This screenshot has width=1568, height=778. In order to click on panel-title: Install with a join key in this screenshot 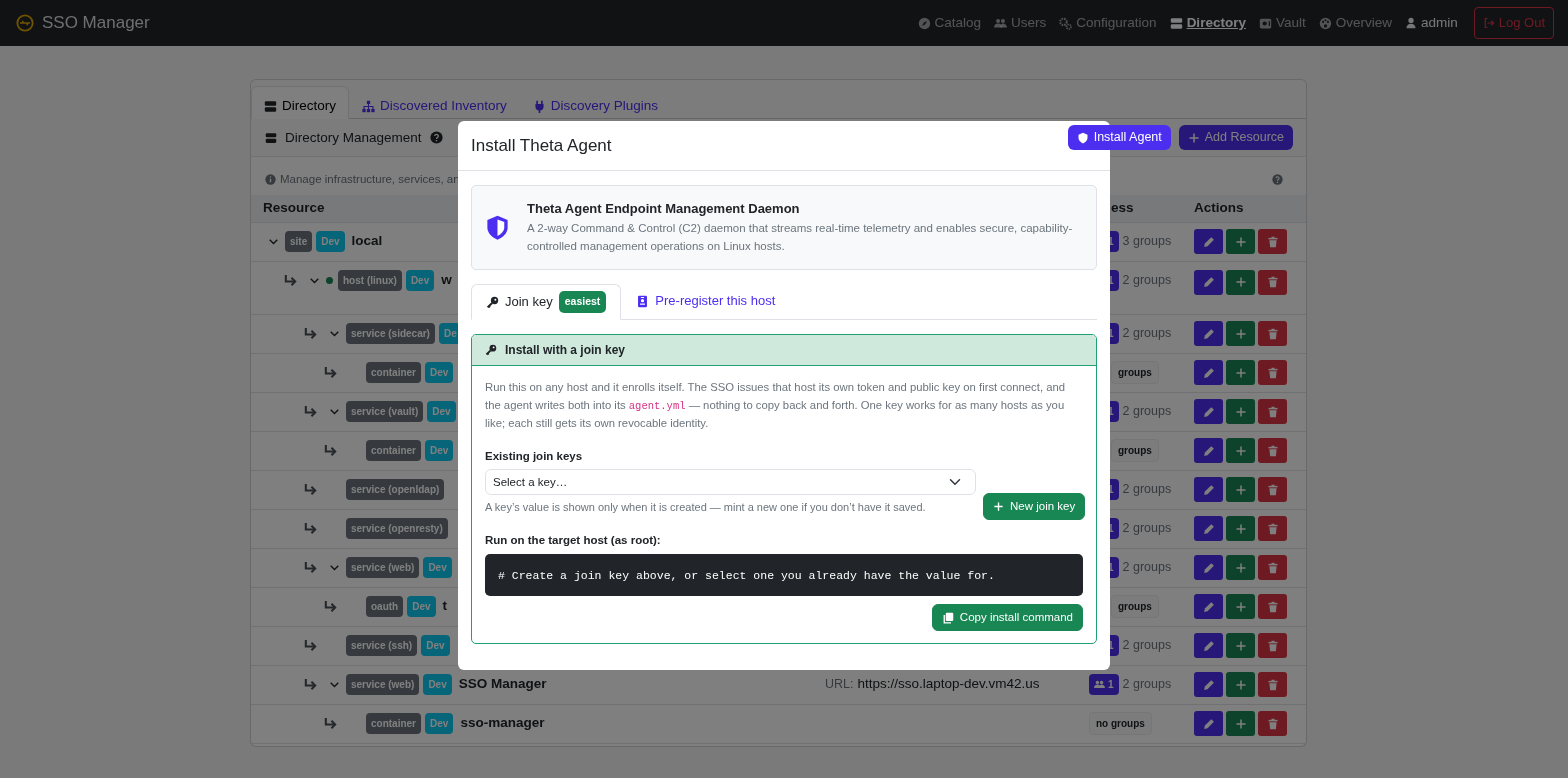, I will do `click(565, 351)`.